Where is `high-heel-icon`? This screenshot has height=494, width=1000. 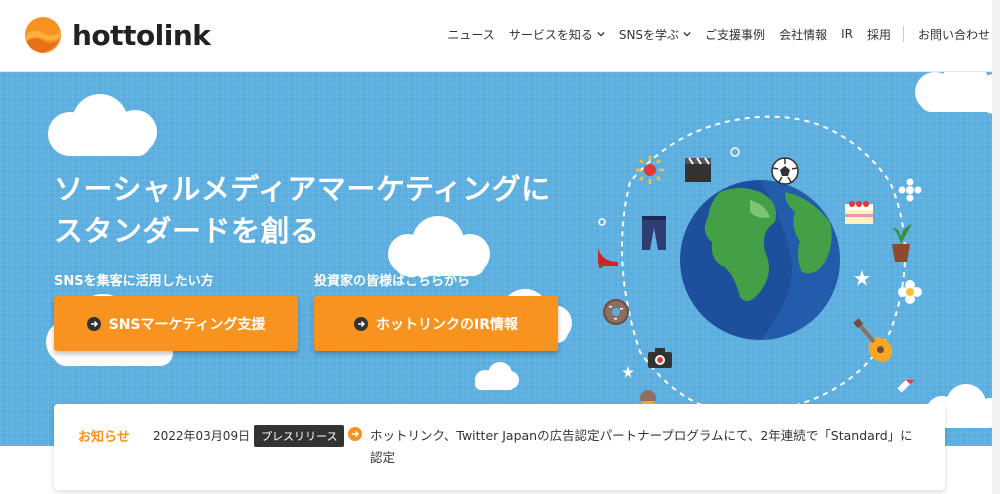
high-heel-icon is located at coordinates (608, 258).